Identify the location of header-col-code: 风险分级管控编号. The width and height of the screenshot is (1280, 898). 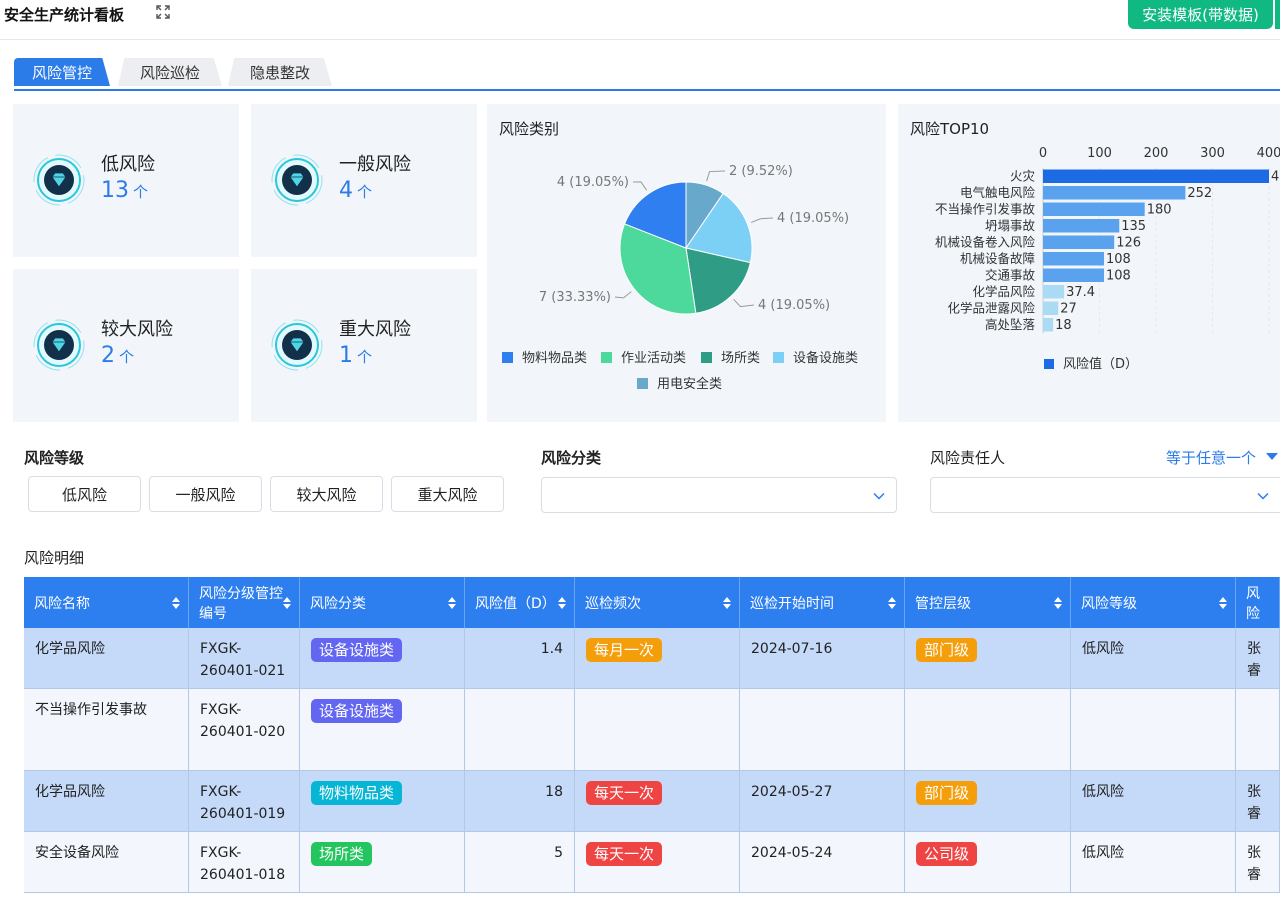
(244, 602).